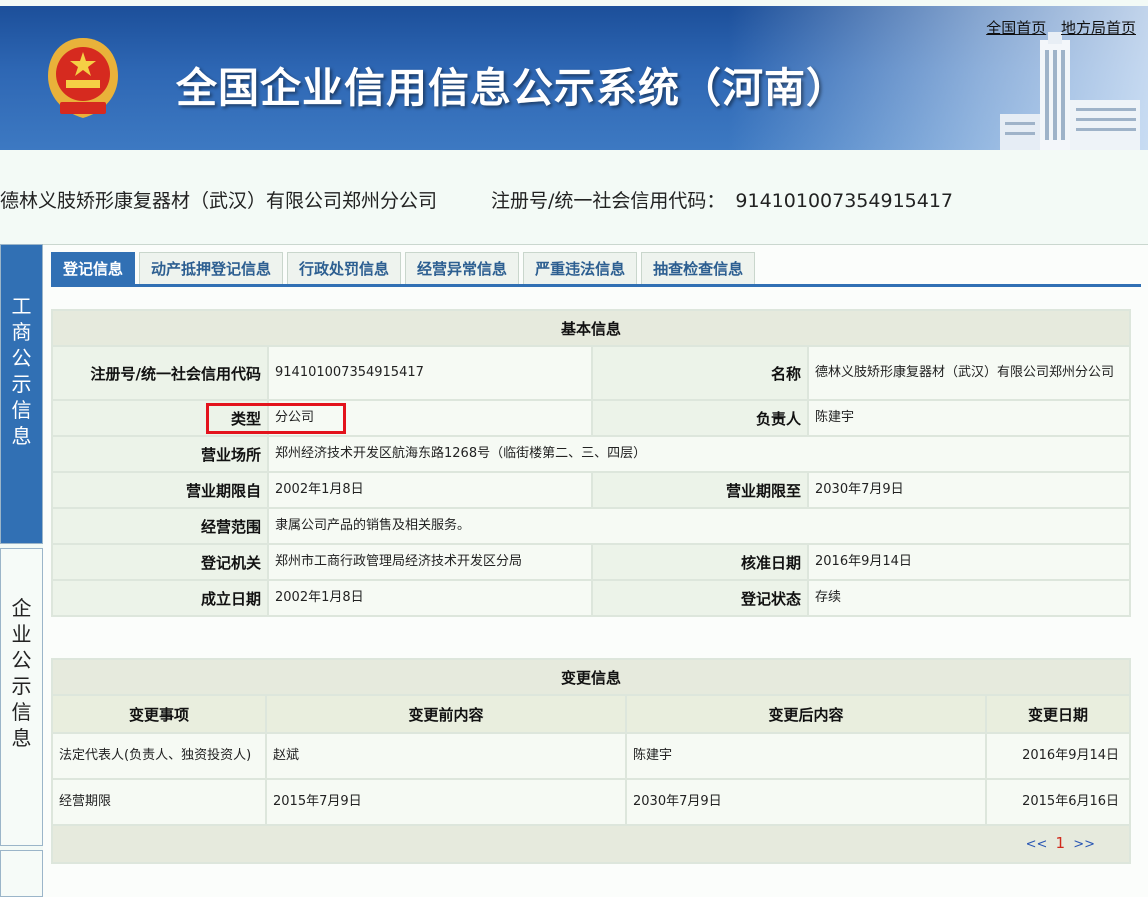  What do you see at coordinates (159, 802) in the screenshot?
I see `change-item: 经营期限` at bounding box center [159, 802].